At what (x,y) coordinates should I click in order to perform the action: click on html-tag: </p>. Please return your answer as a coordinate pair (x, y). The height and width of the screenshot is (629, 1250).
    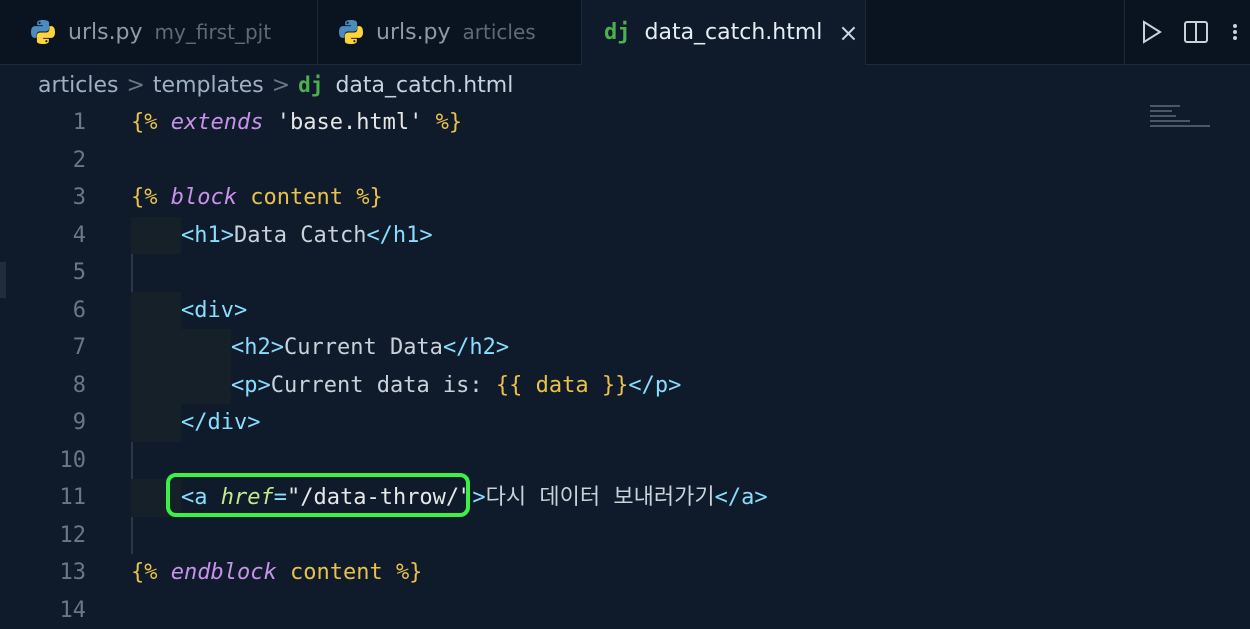
    Looking at the image, I should click on (654, 385).